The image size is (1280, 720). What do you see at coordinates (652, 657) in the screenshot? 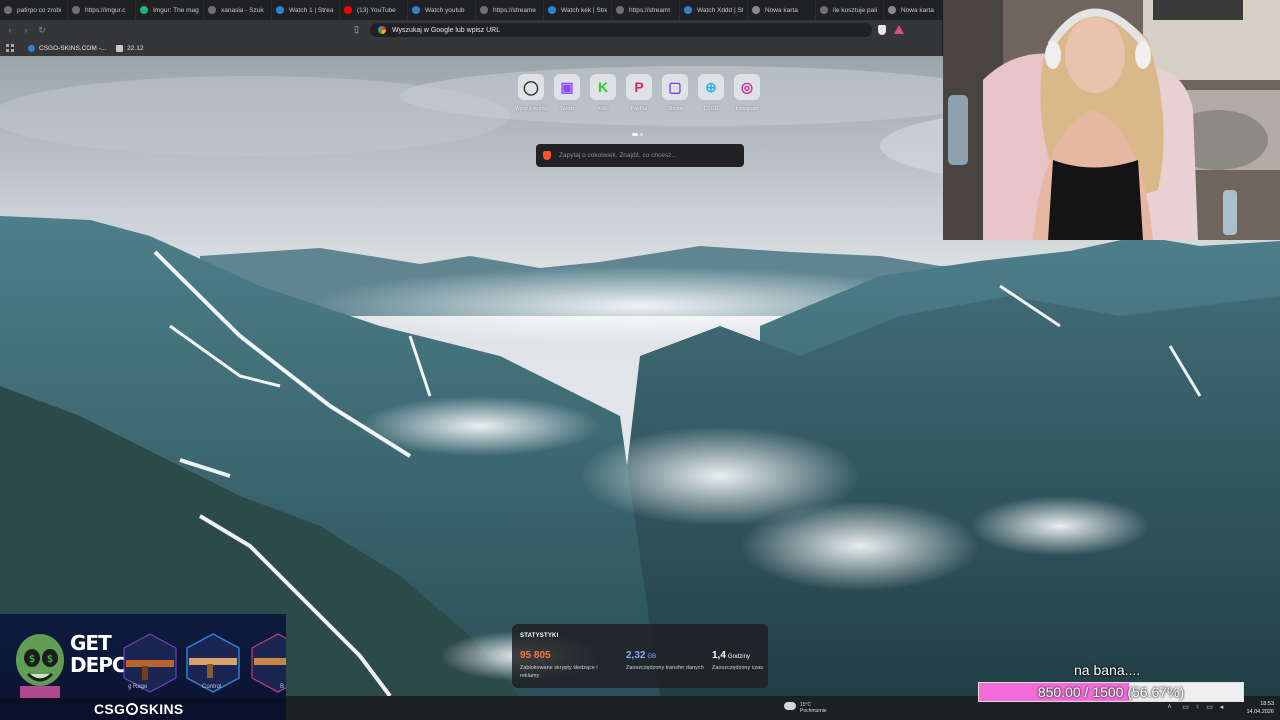
I see `stat-unit: GB` at bounding box center [652, 657].